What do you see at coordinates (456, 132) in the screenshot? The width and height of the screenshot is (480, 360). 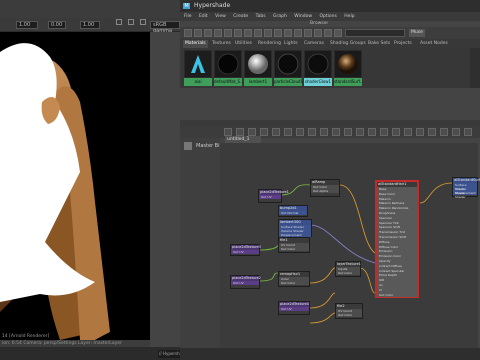 I see `graph-tool-20-icon` at bounding box center [456, 132].